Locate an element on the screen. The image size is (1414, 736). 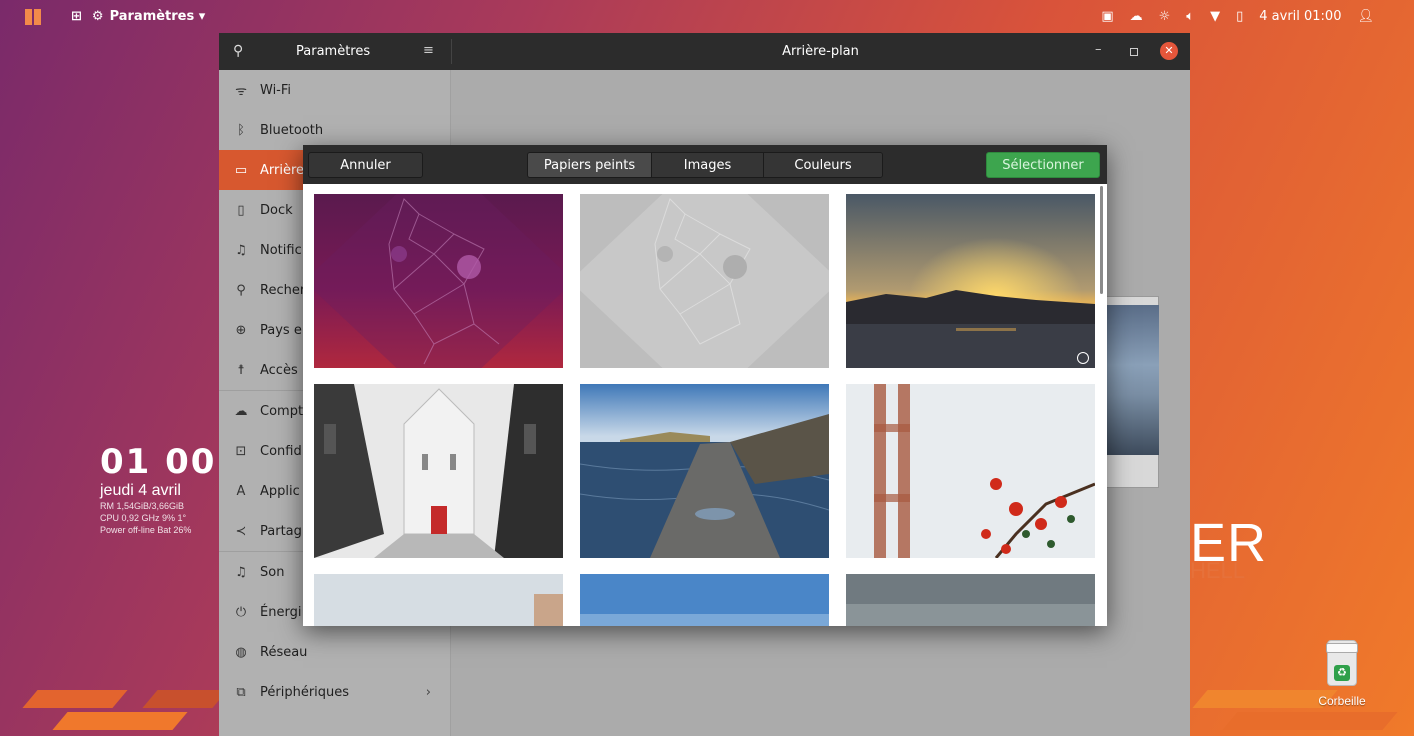
tab-wallpapers: Papiers peints is located at coordinates (590, 165).